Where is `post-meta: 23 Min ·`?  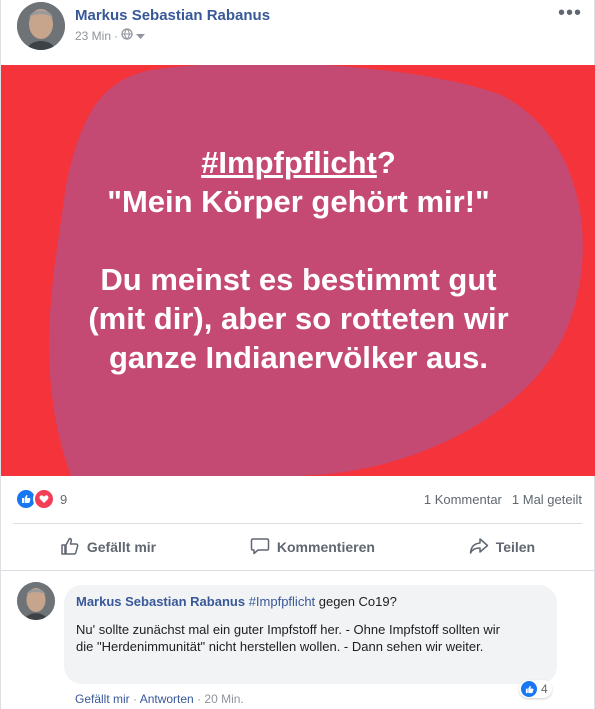 post-meta: 23 Min · is located at coordinates (110, 35).